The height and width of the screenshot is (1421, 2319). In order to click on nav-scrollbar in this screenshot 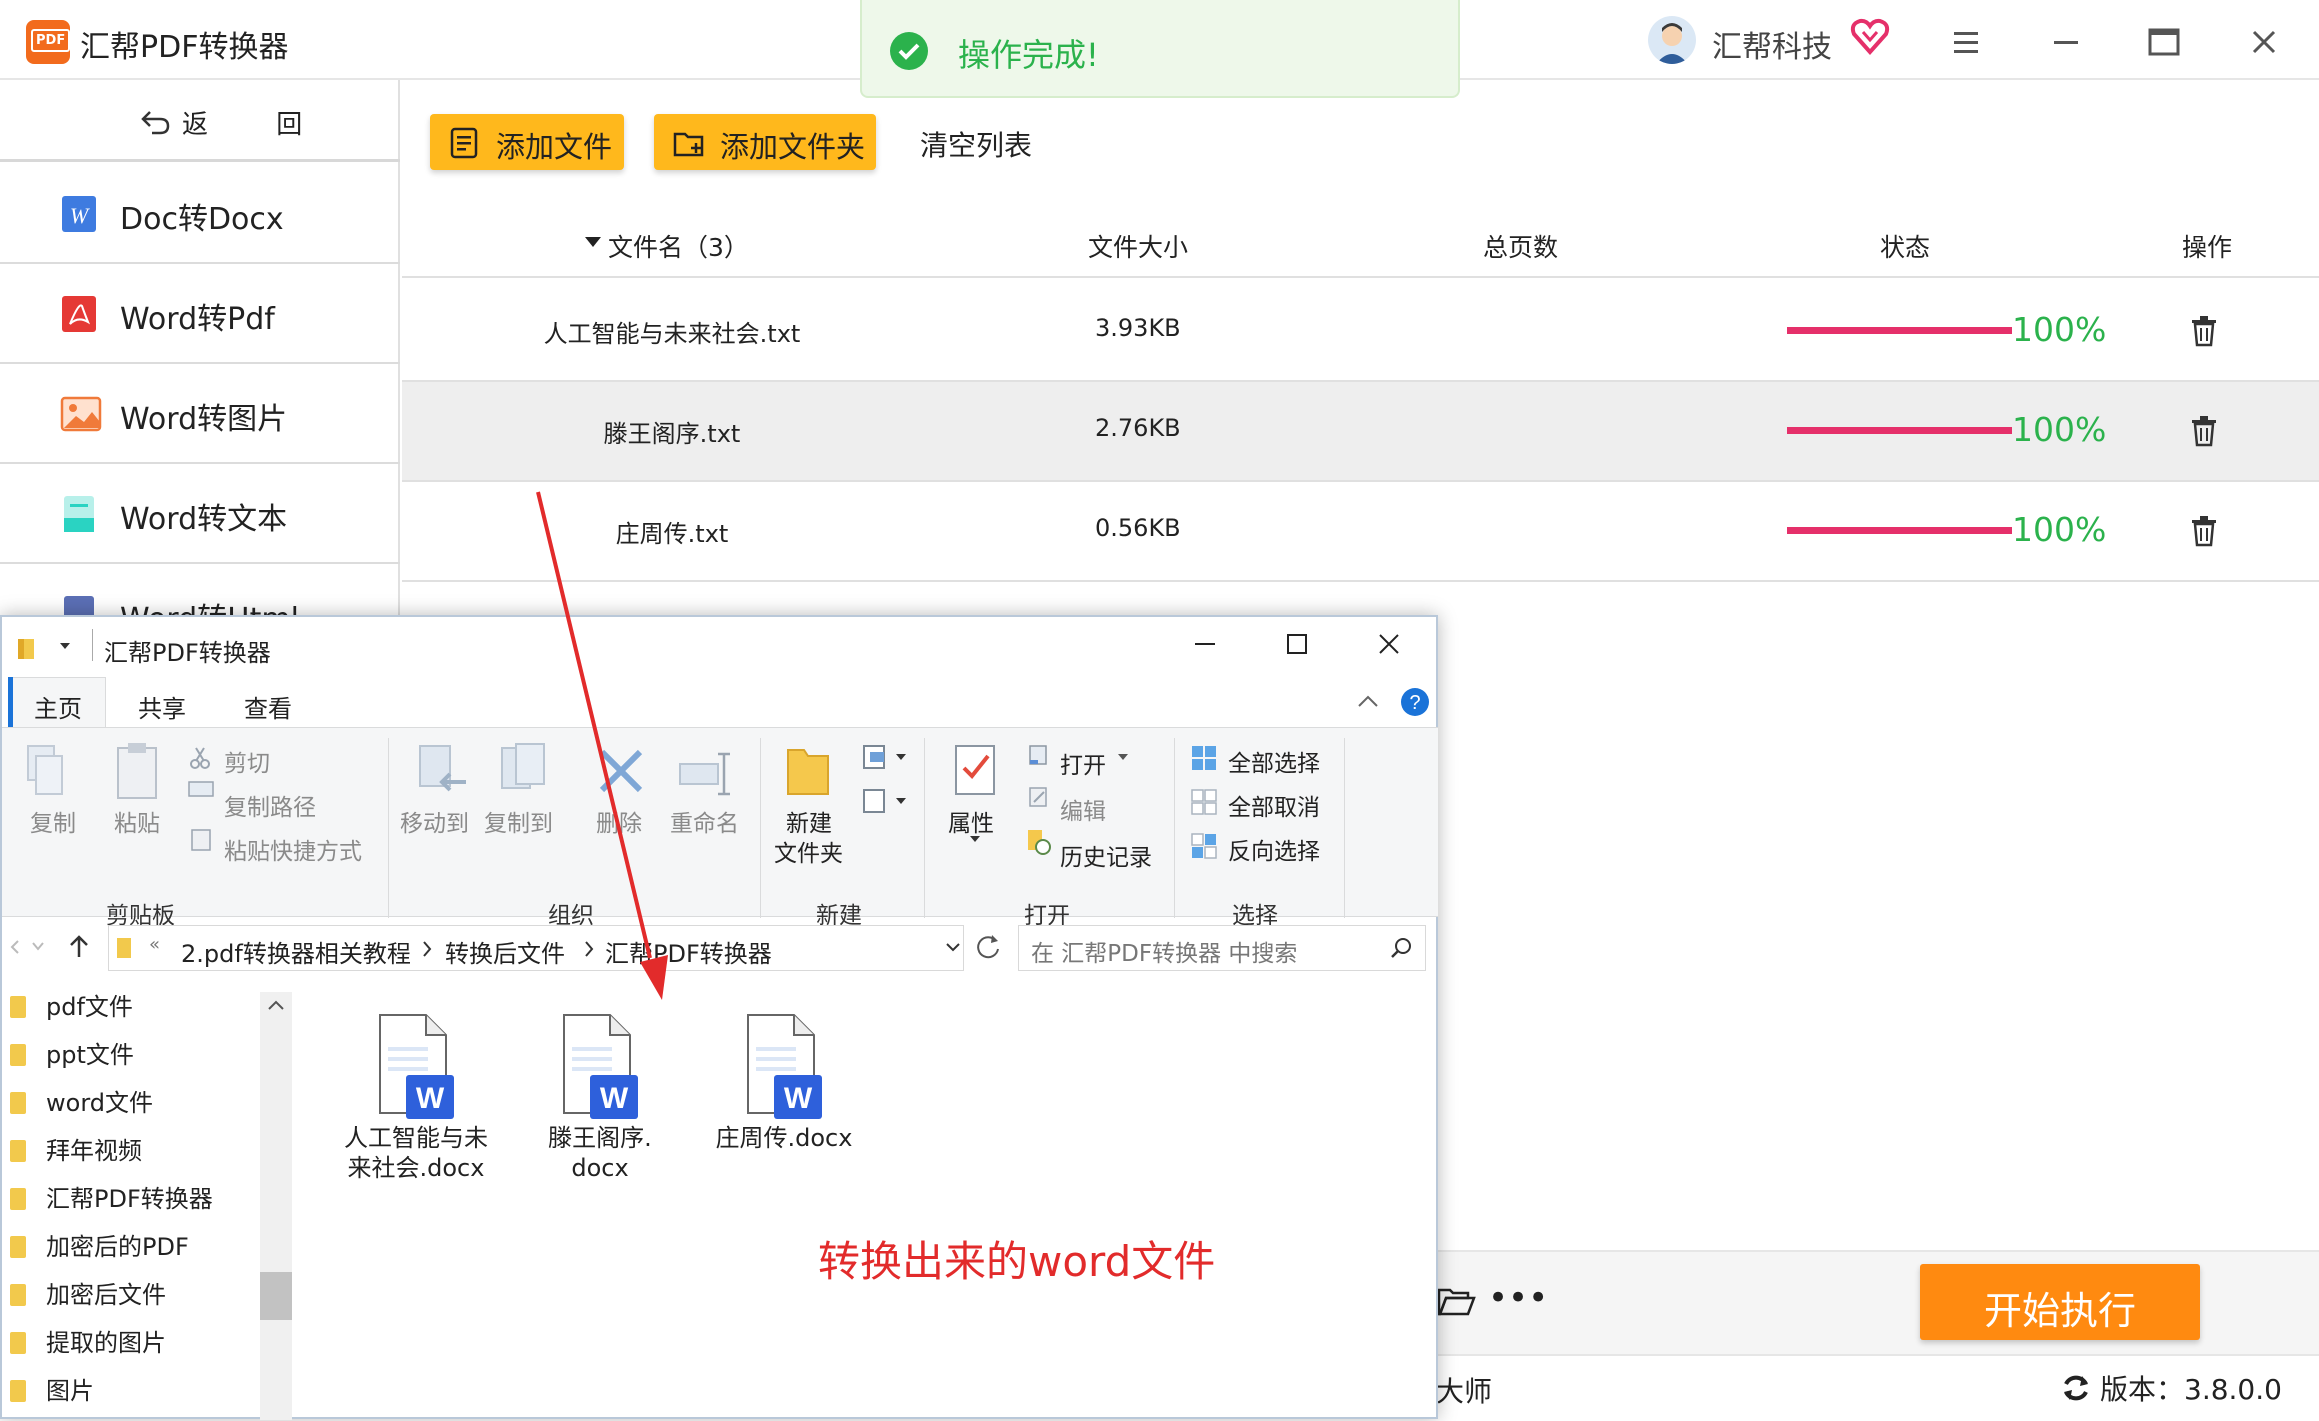, I will do `click(276, 1206)`.